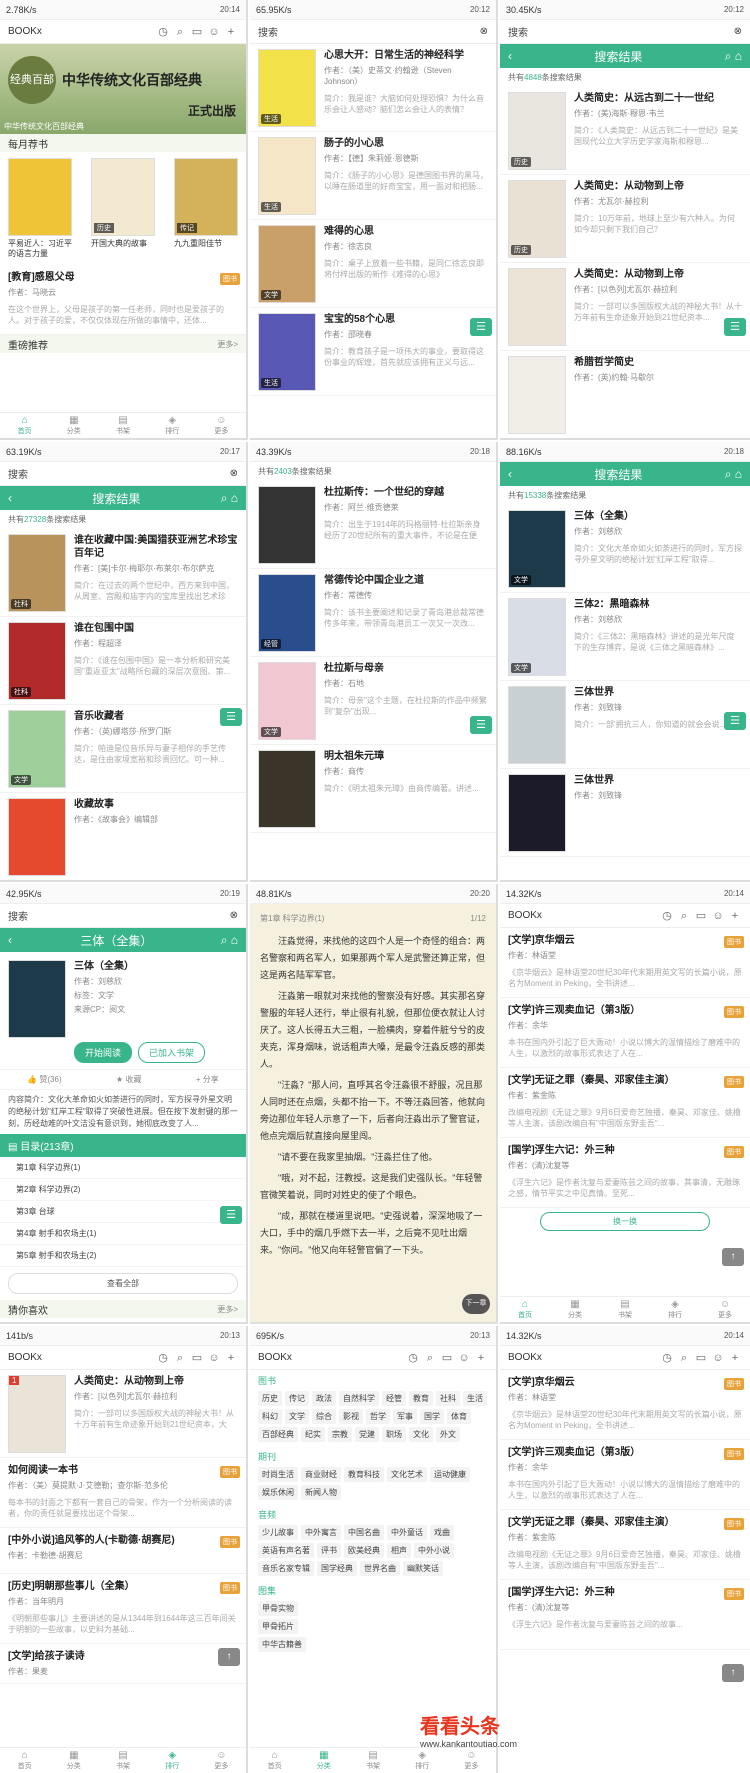 This screenshot has width=750, height=1773. What do you see at coordinates (367, 1434) in the screenshot?
I see `category-tag: 党建` at bounding box center [367, 1434].